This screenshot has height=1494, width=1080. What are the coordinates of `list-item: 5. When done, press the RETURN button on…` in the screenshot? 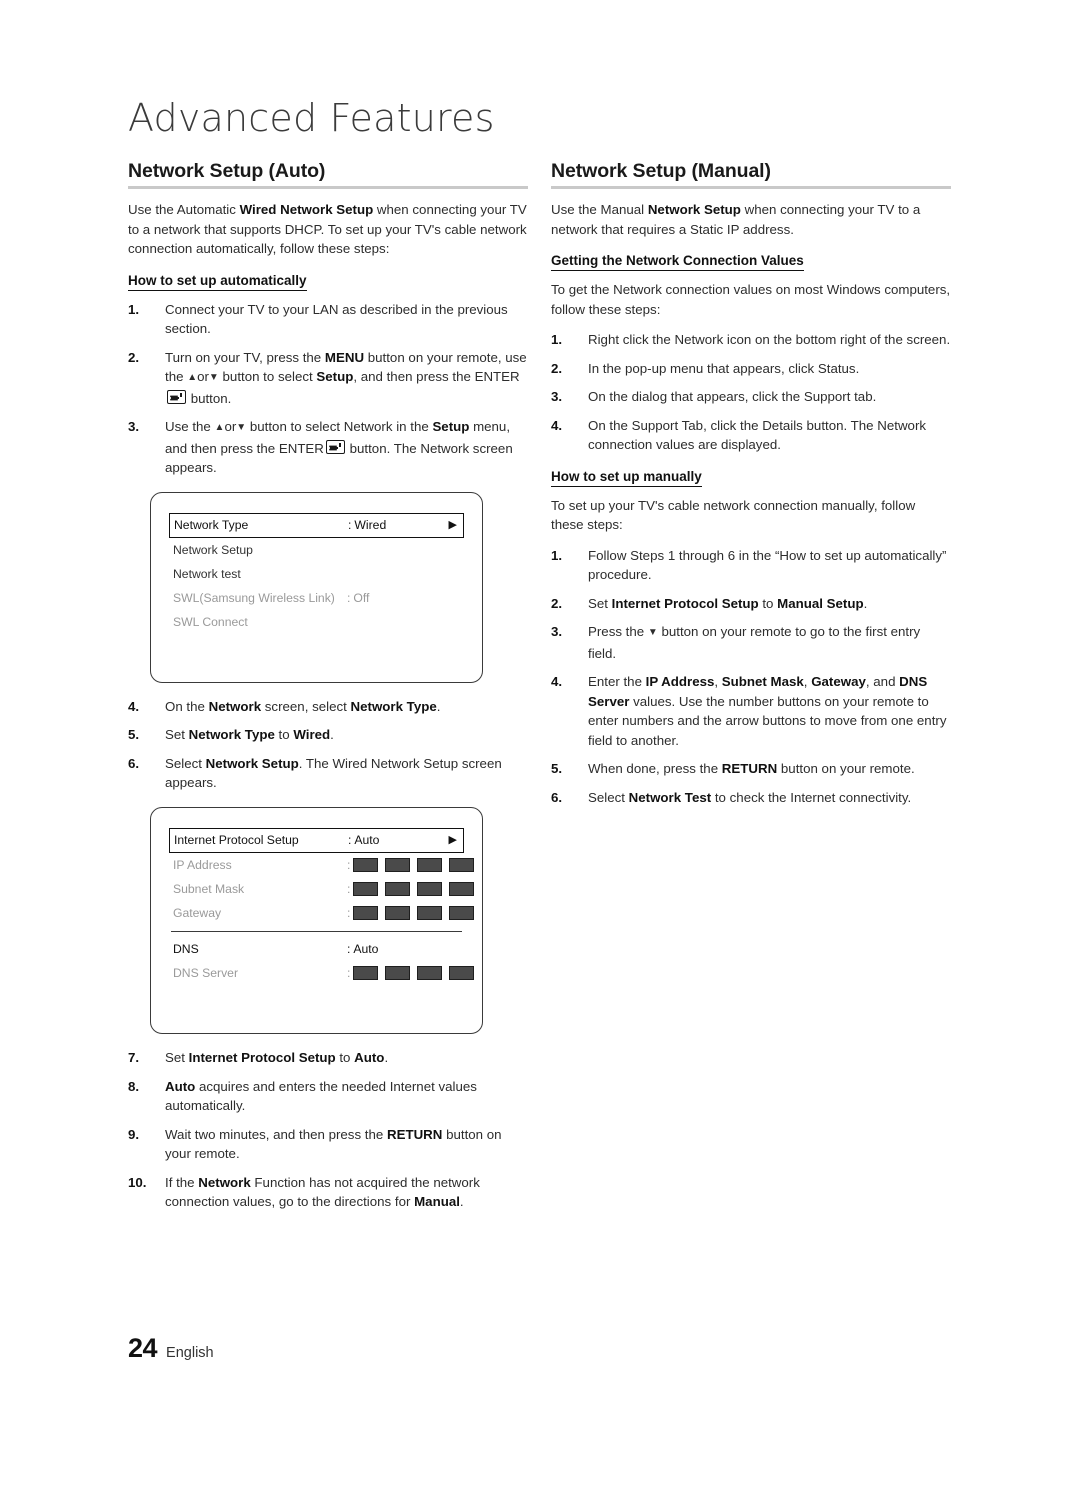 It's located at (751, 769).